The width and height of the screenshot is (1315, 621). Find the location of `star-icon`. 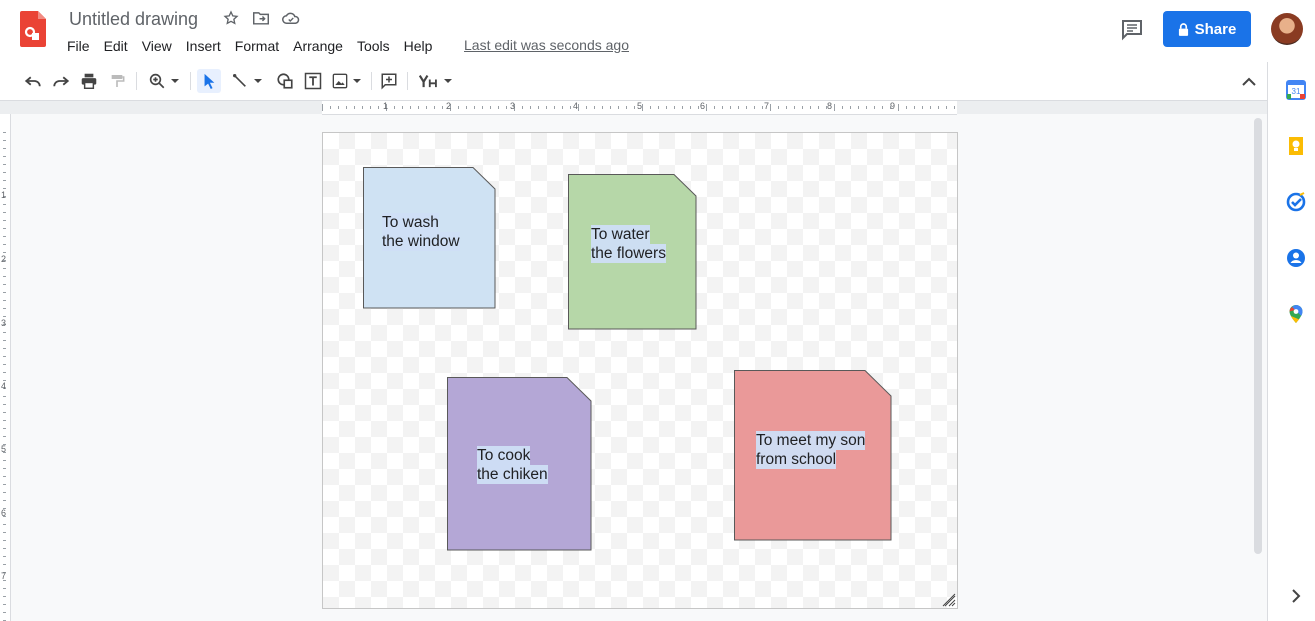

star-icon is located at coordinates (231, 18).